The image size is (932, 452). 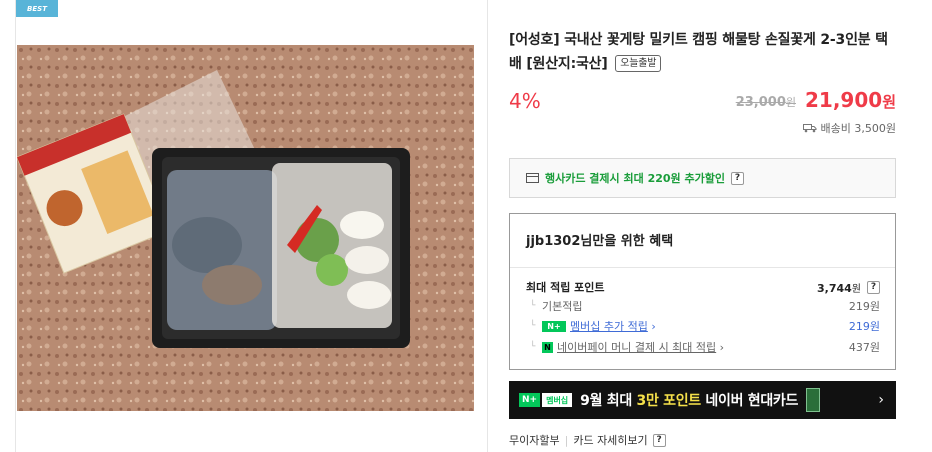 What do you see at coordinates (37, 8) in the screenshot?
I see `best-badge: BEST` at bounding box center [37, 8].